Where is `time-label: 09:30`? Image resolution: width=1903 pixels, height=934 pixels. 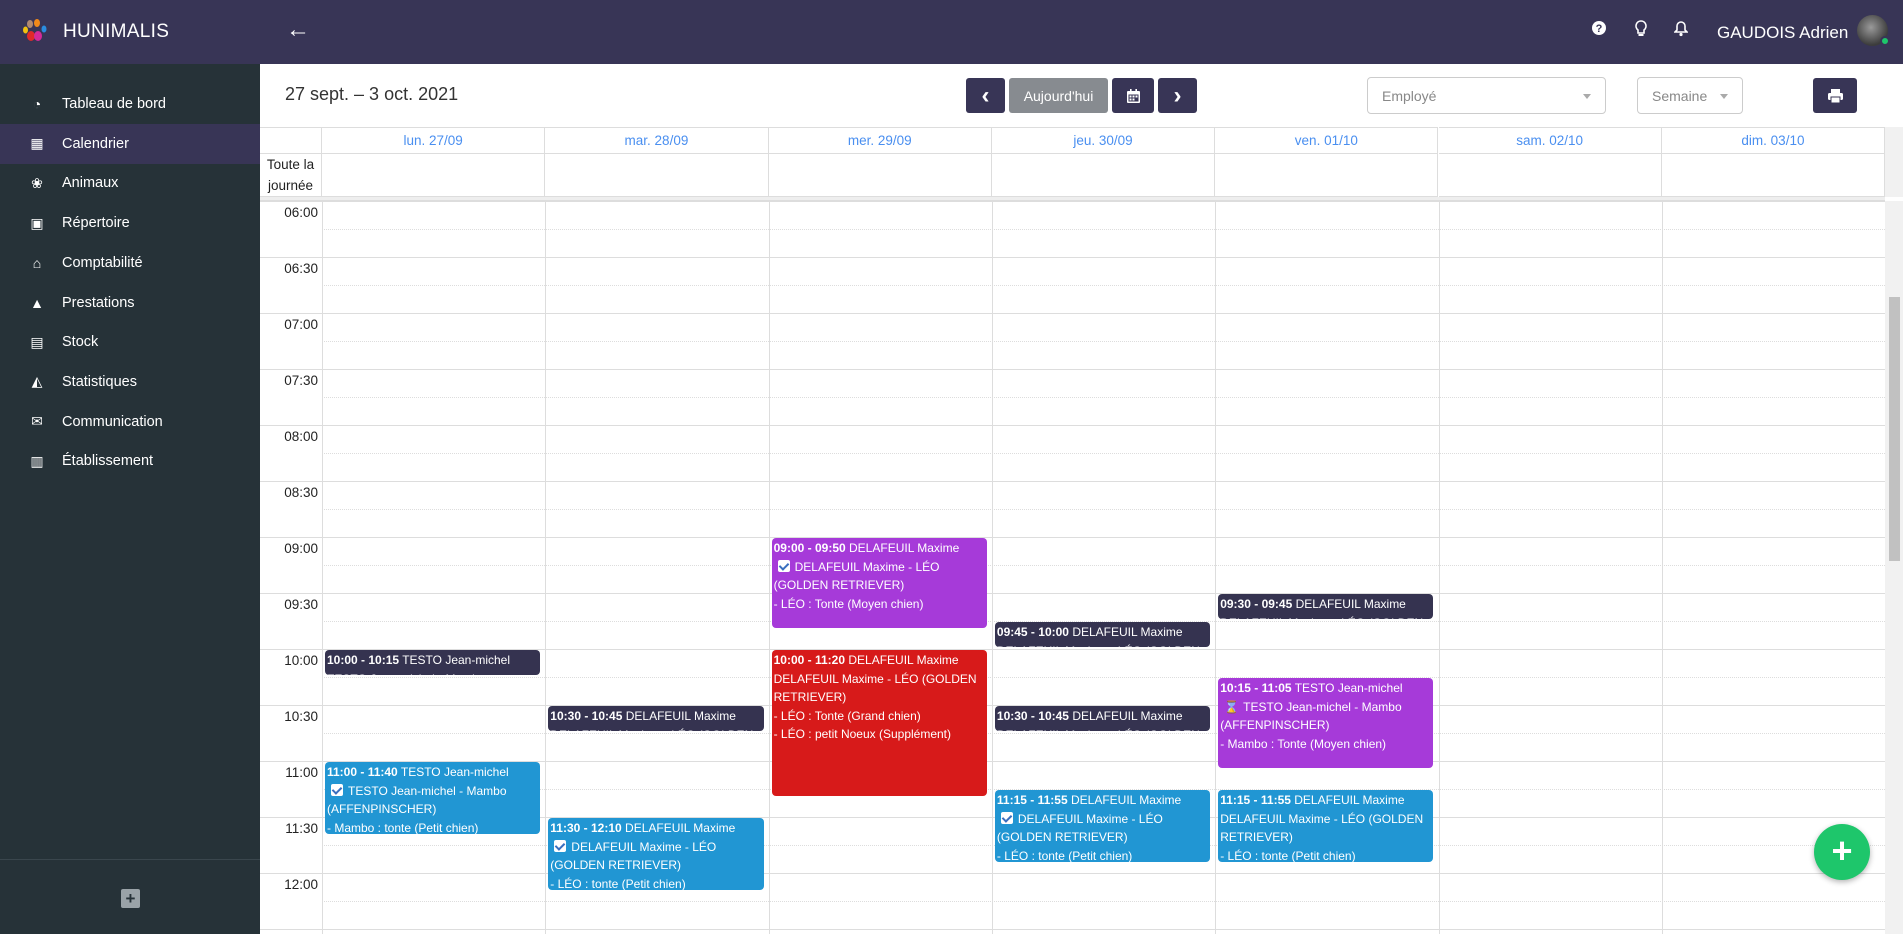 time-label: 09:30 is located at coordinates (301, 604).